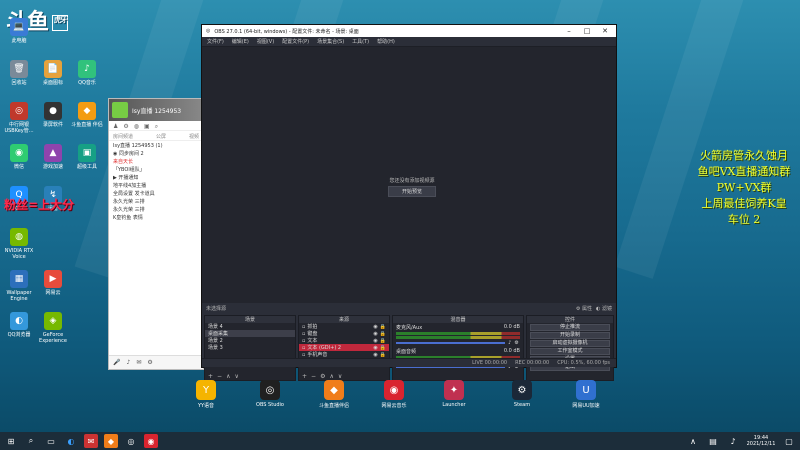  What do you see at coordinates (11, 441) in the screenshot?
I see `start-button: ⊞` at bounding box center [11, 441].